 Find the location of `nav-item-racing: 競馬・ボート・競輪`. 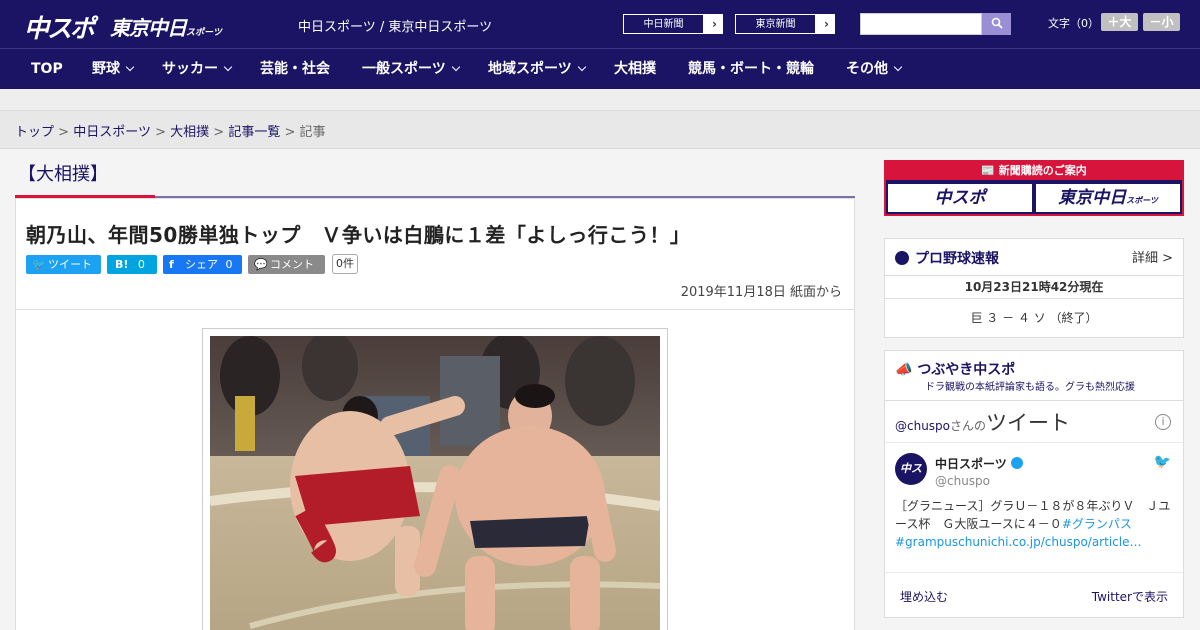

nav-item-racing: 競馬・ボート・競輪 is located at coordinates (751, 69).